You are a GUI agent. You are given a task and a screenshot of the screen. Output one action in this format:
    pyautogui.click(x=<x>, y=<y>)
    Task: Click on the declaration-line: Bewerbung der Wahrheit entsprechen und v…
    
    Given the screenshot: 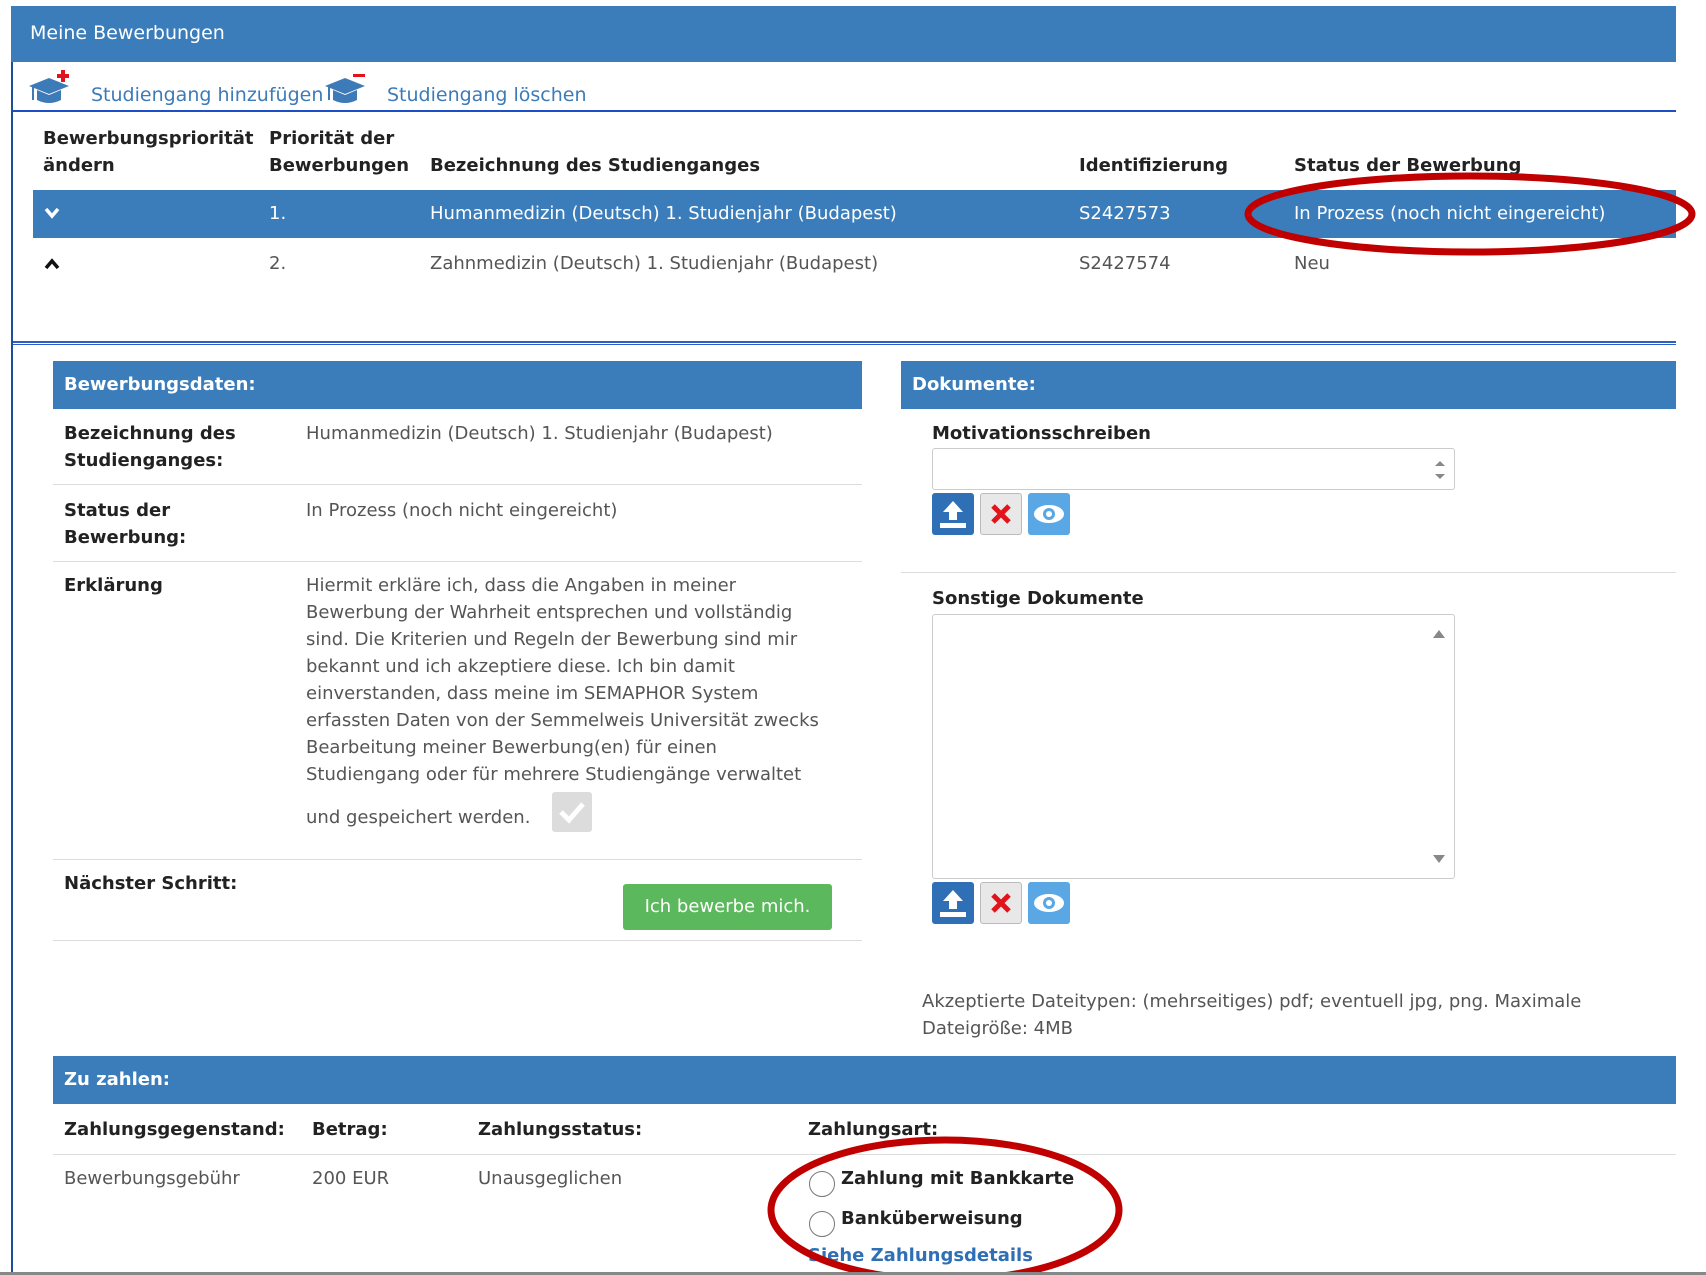 What is the action you would take?
    pyautogui.click(x=549, y=612)
    